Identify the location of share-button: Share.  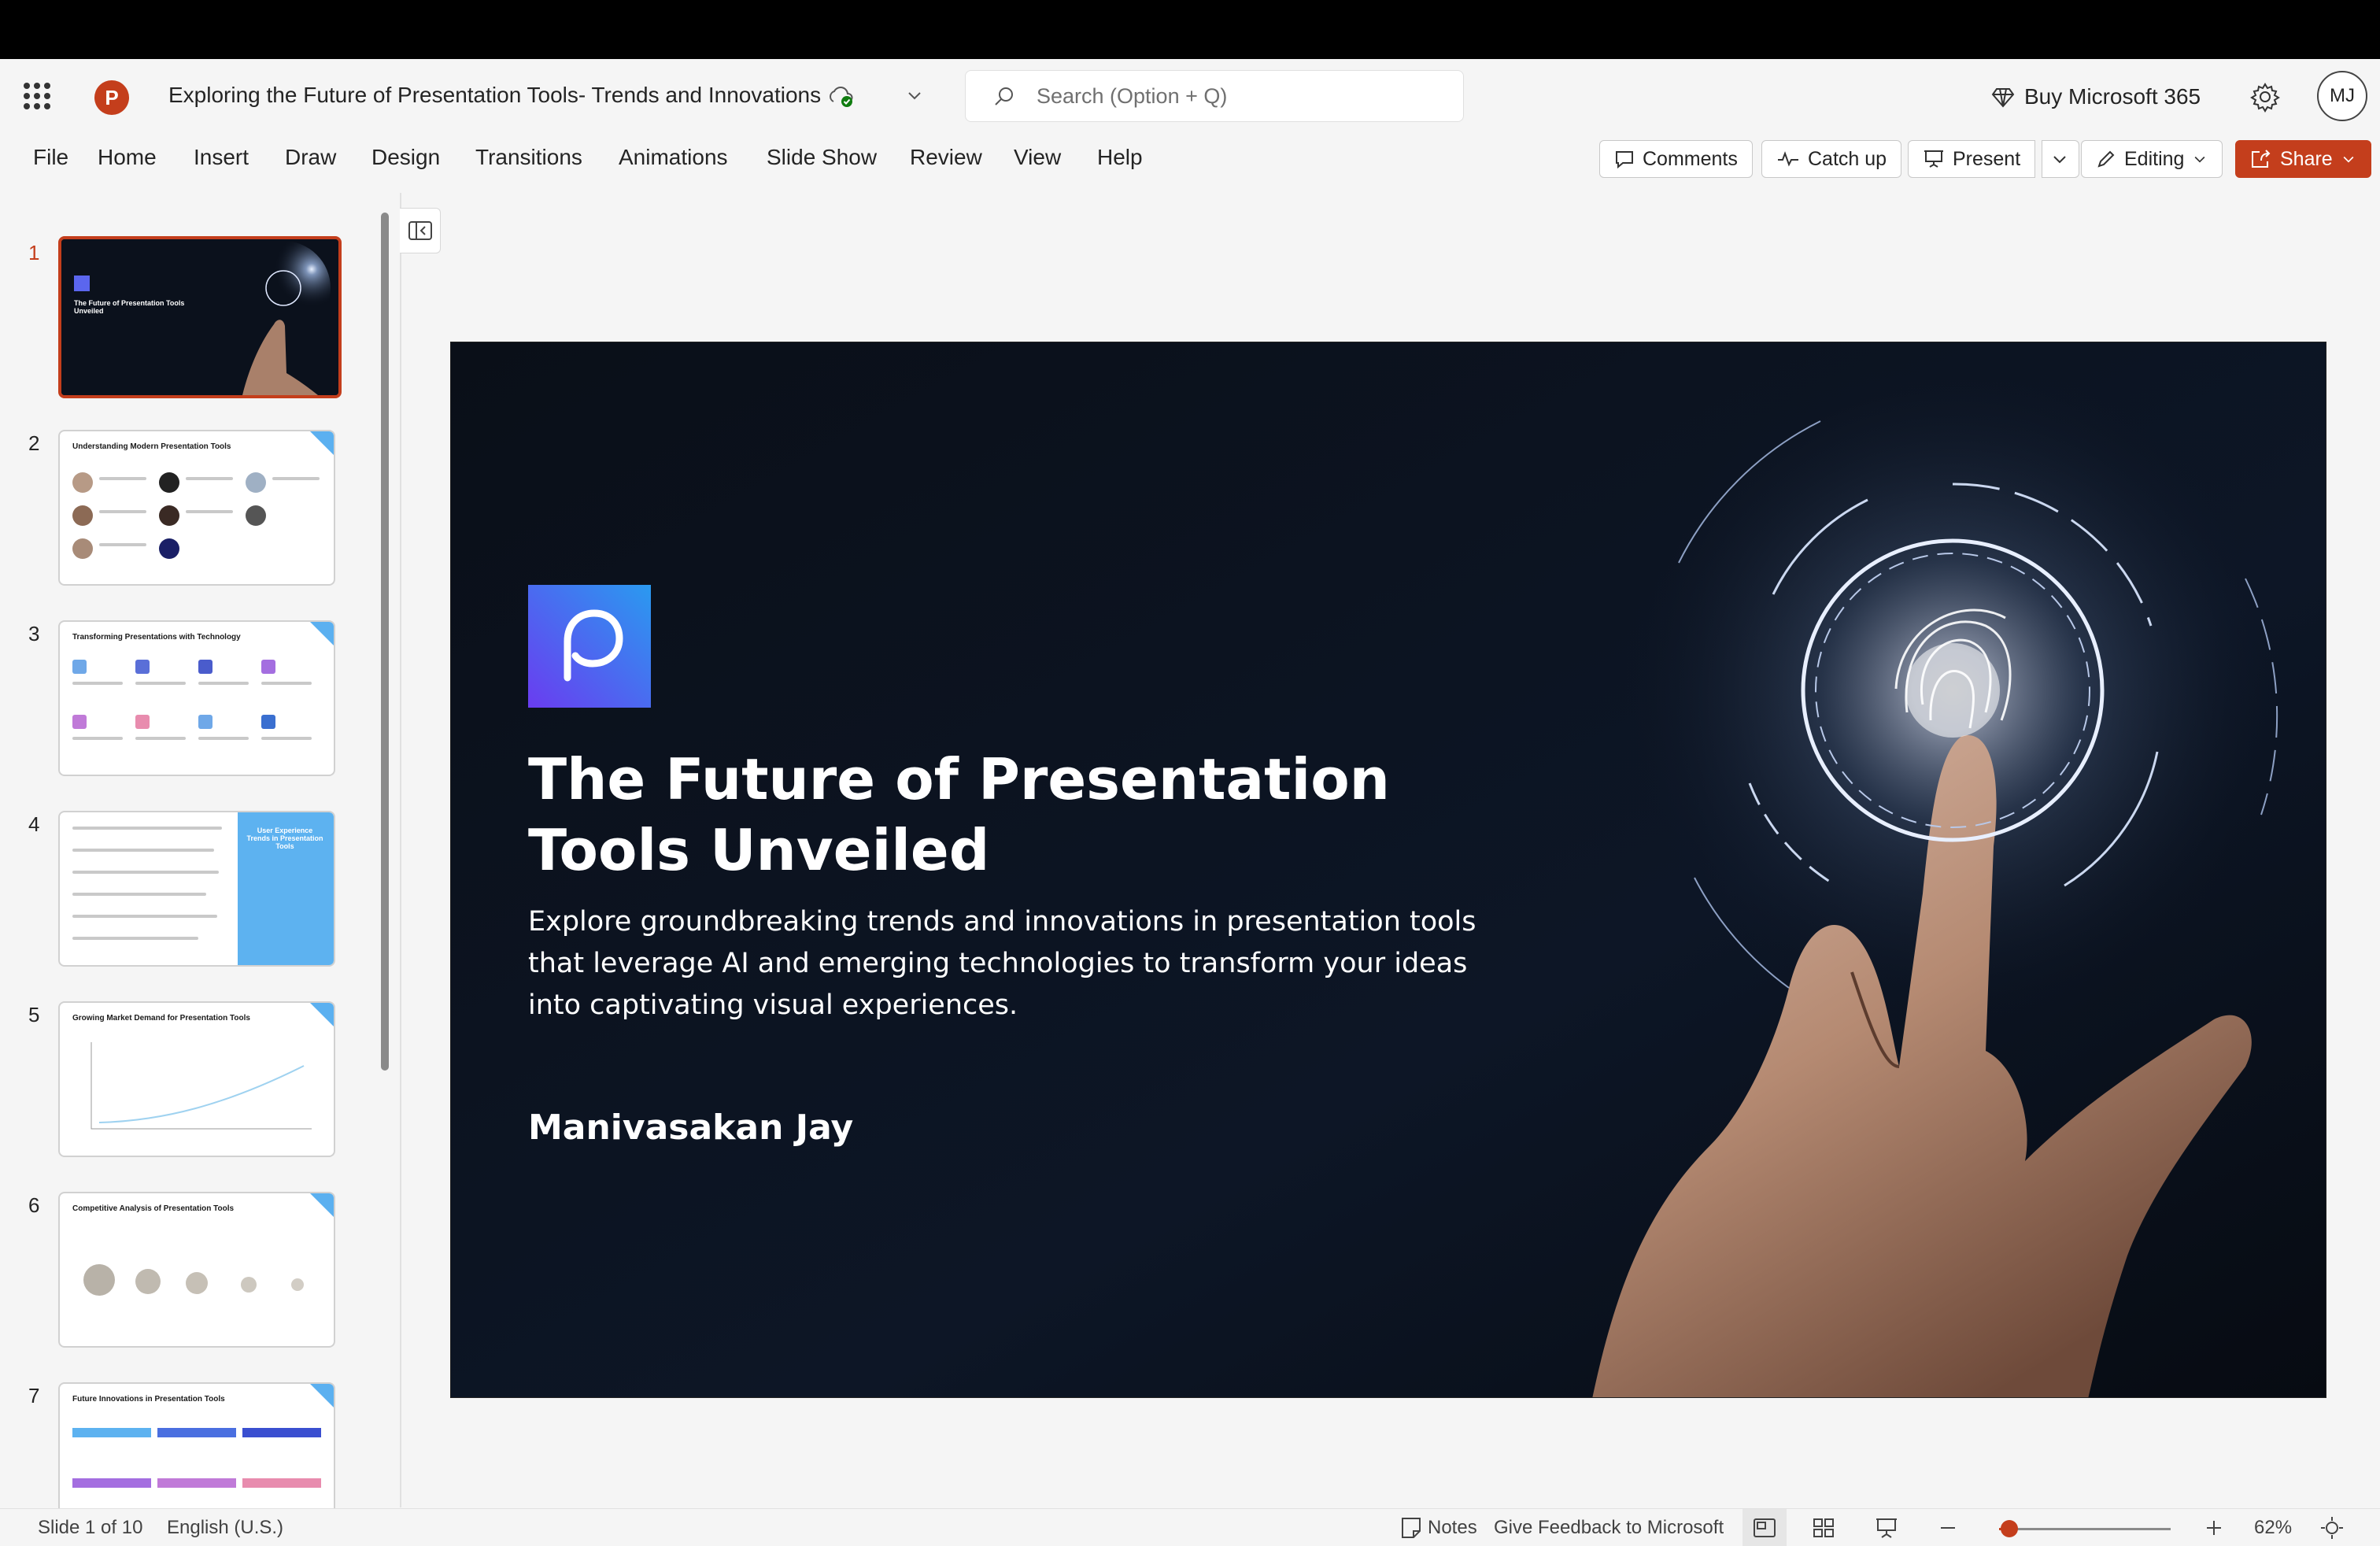
(2303, 159).